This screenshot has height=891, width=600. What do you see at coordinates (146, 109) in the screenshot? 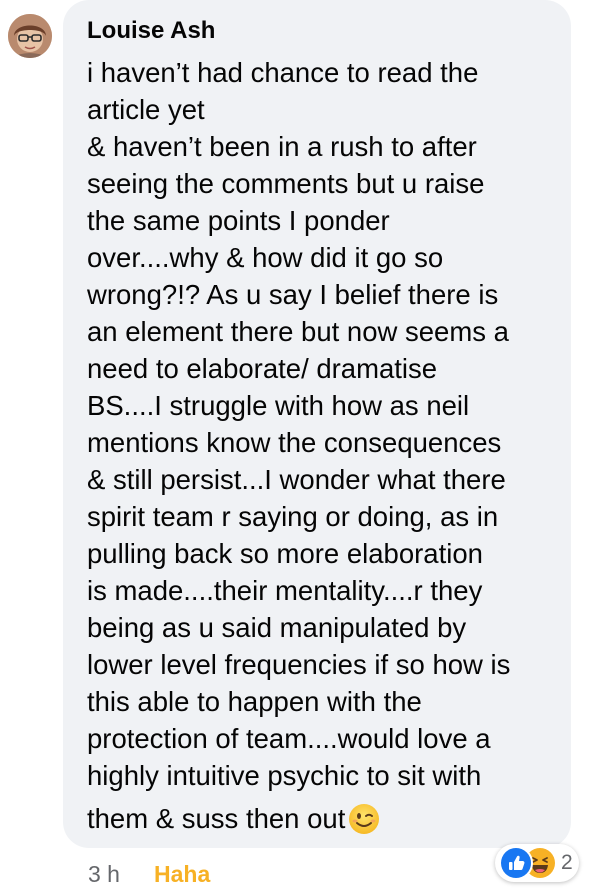
I see `comment-line: article yet` at bounding box center [146, 109].